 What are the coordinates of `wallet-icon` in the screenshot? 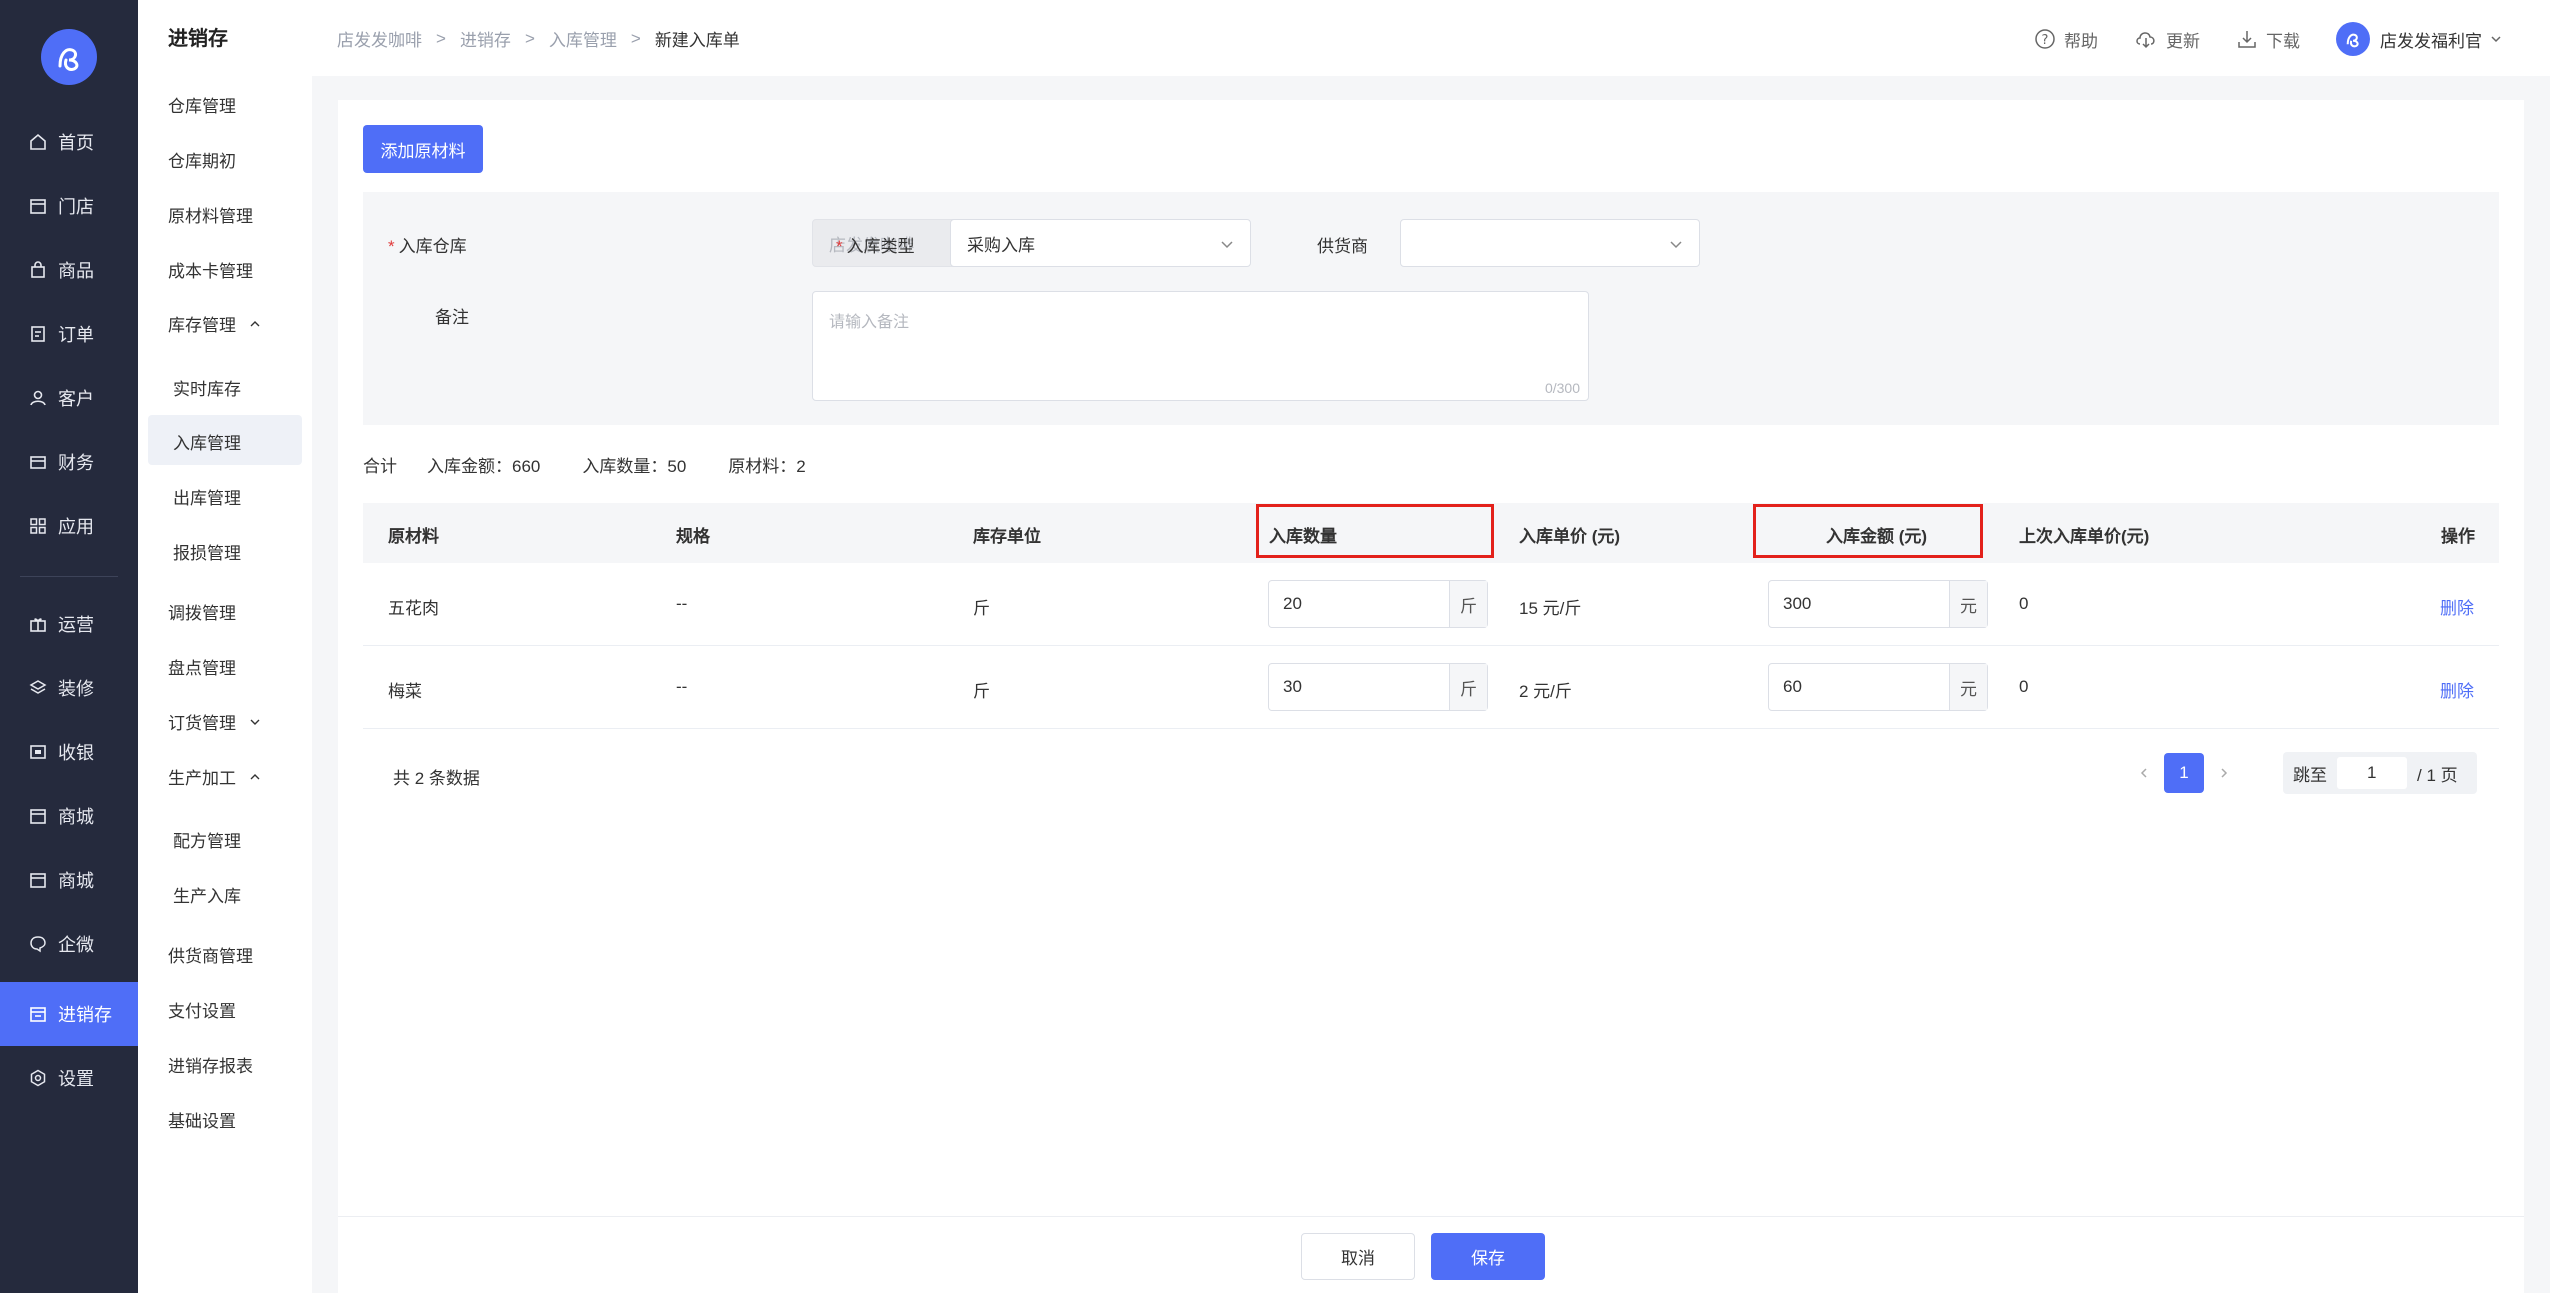 It's located at (38, 462).